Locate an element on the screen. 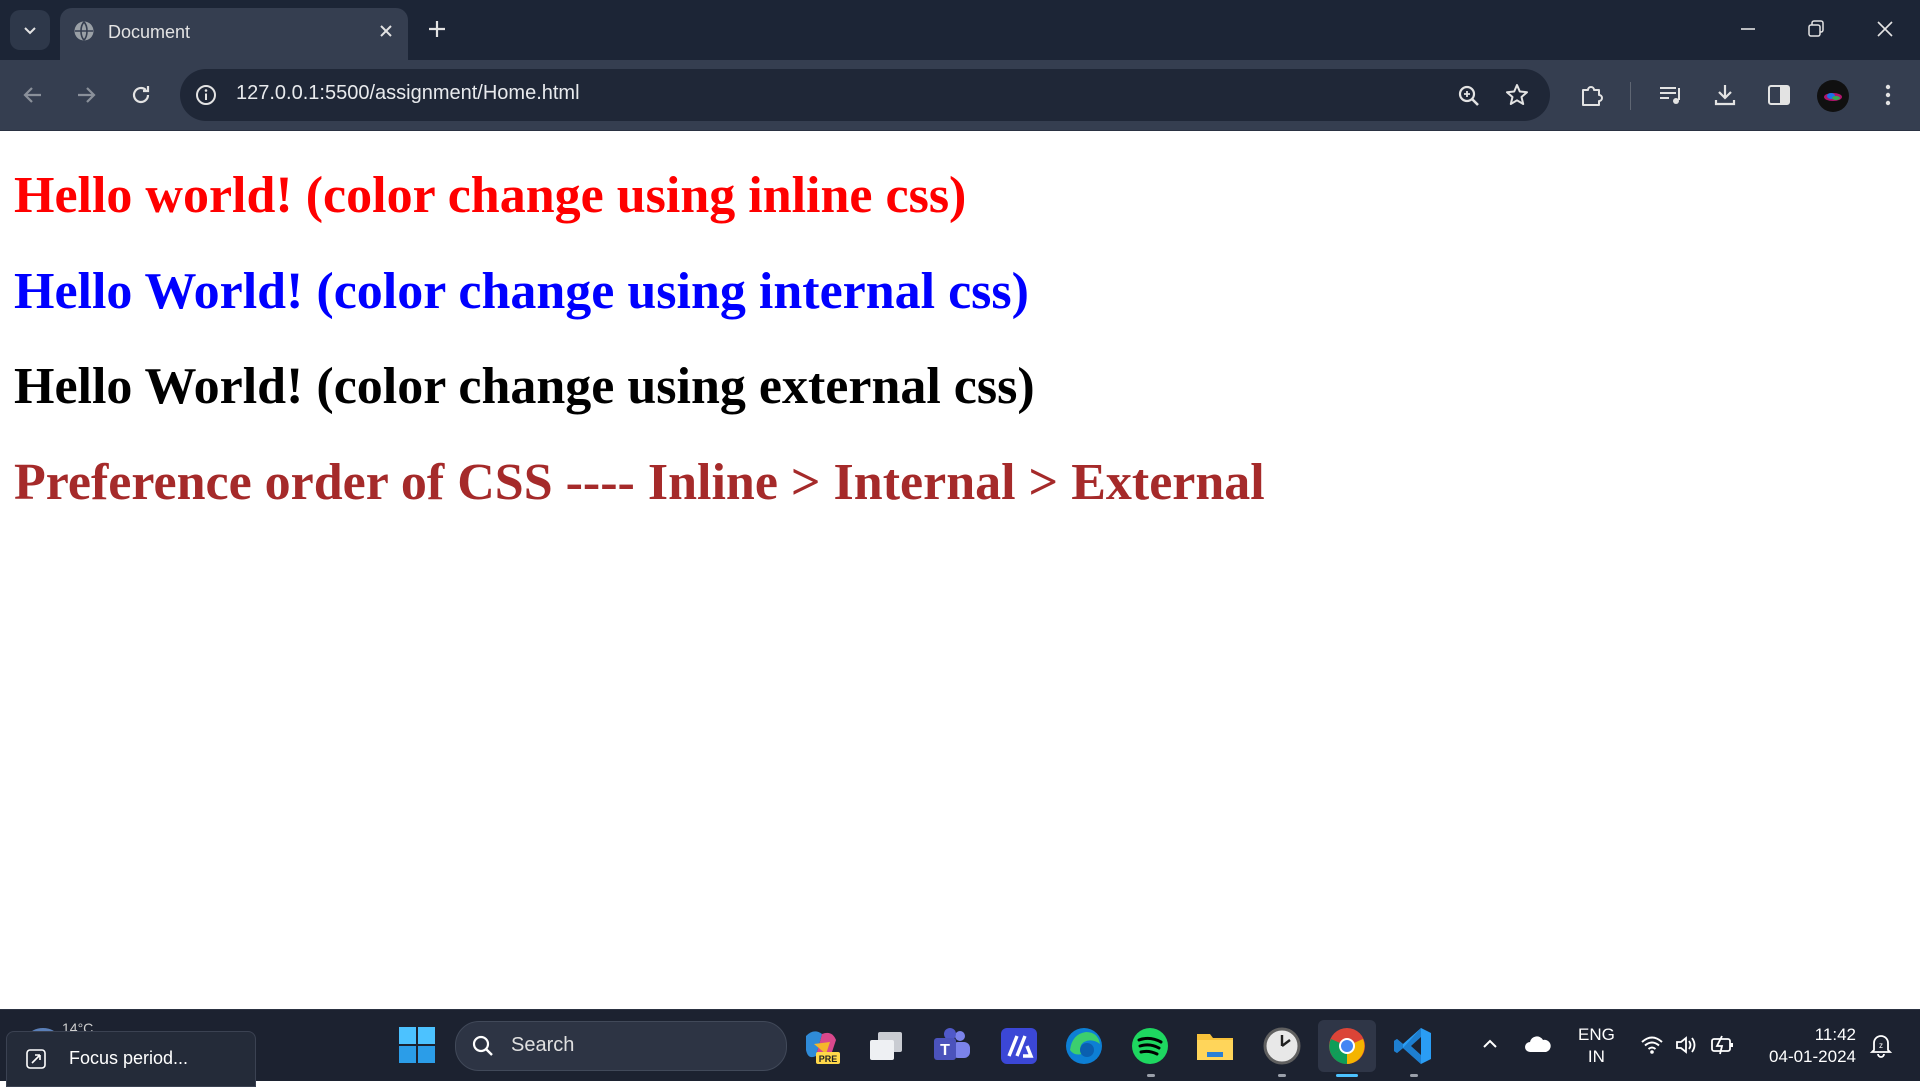 This screenshot has height=1087, width=1920. svg-text: z is located at coordinates (1881, 1045).